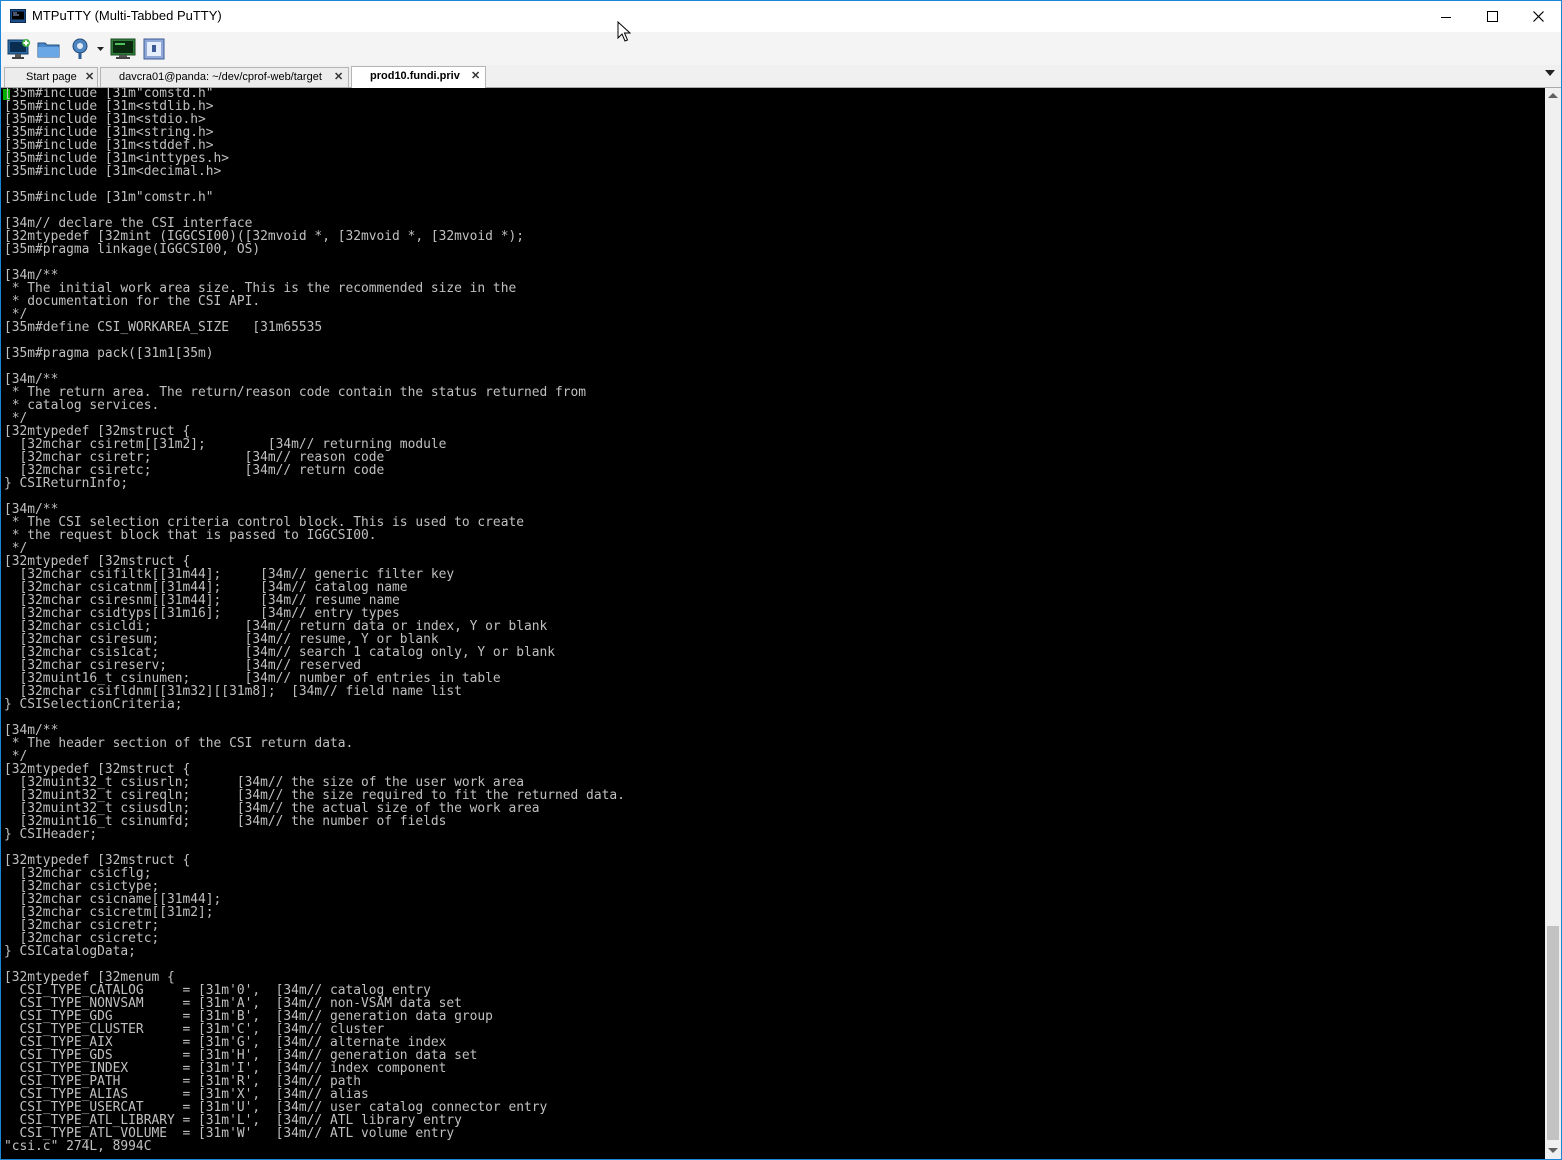 This screenshot has height=1160, width=1562. What do you see at coordinates (51, 834) in the screenshot?
I see `terminal-line: } CSIHeader;` at bounding box center [51, 834].